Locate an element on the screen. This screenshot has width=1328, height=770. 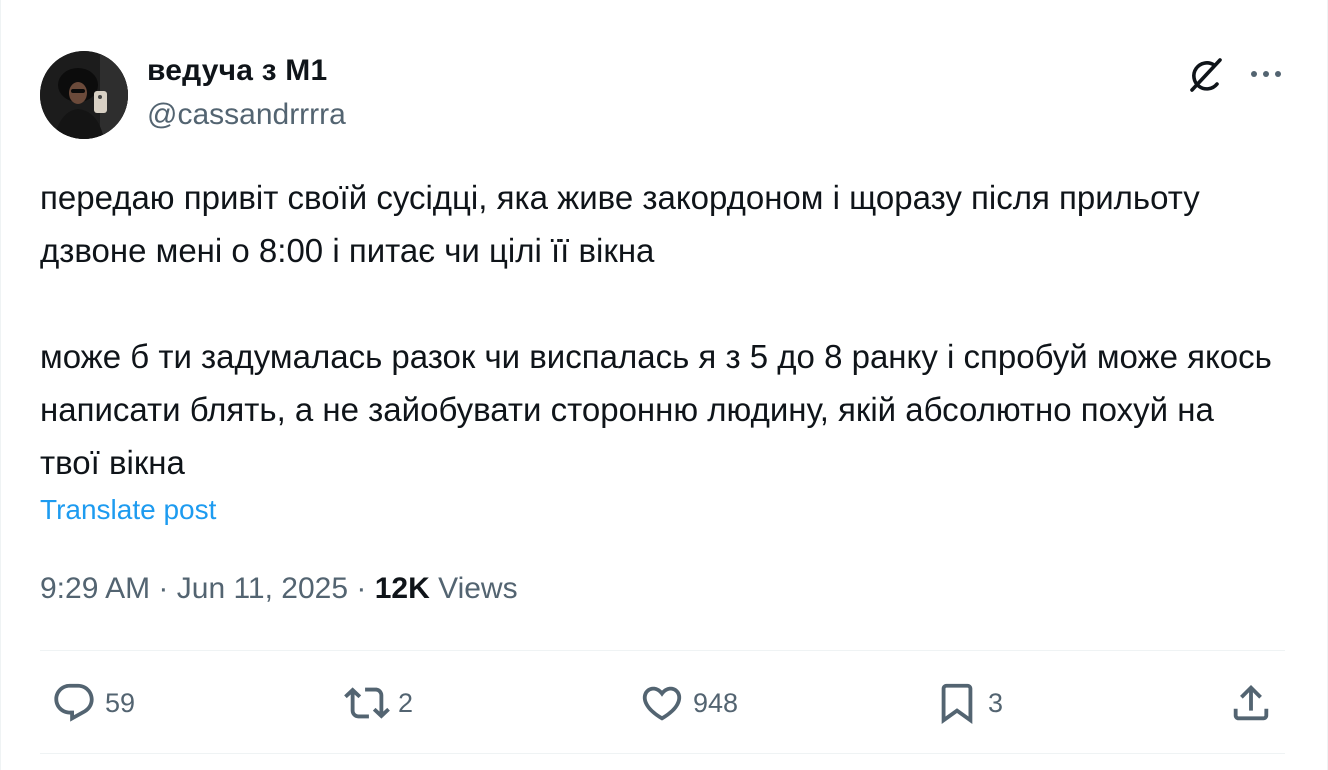
tweet-meta: 9:29 AM · Jun 11, 2025 · 12K Views is located at coordinates (279, 589).